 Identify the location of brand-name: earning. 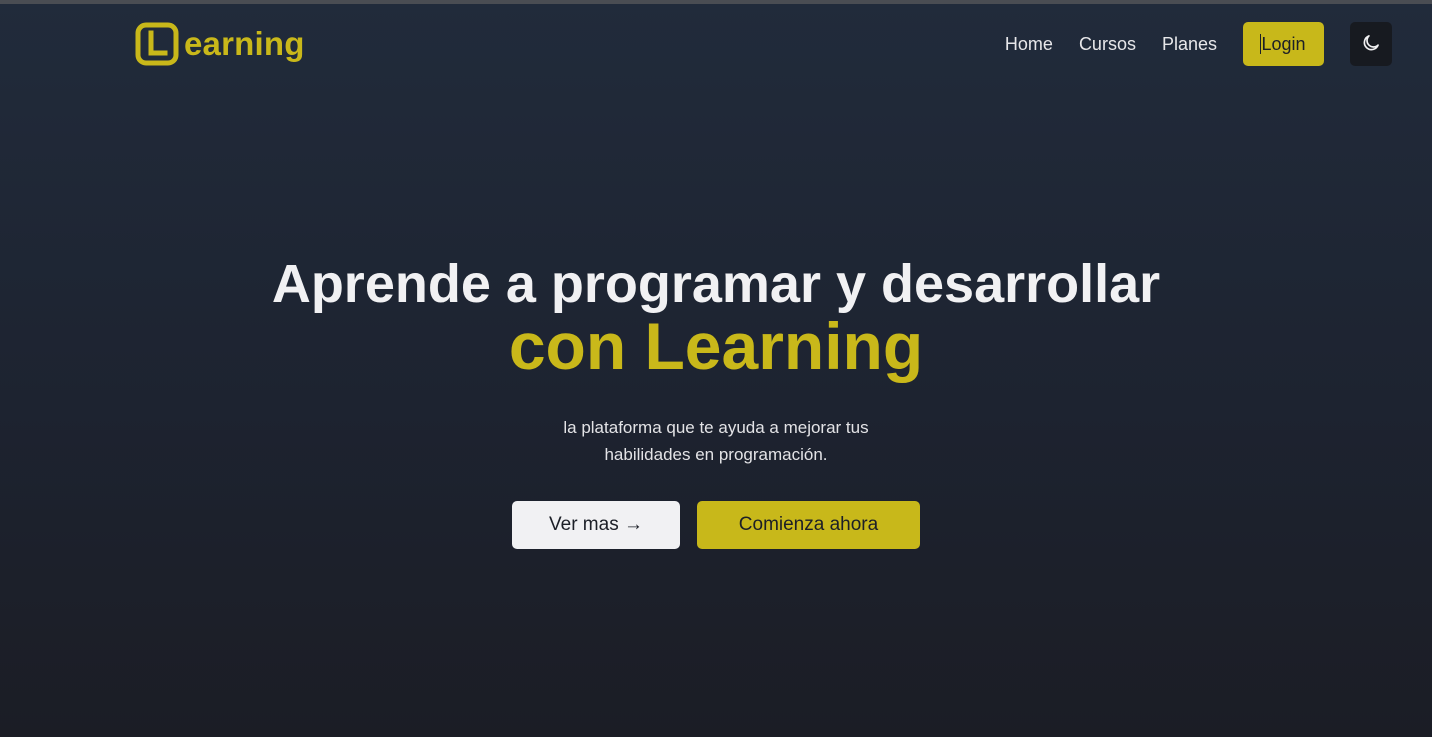
(244, 43).